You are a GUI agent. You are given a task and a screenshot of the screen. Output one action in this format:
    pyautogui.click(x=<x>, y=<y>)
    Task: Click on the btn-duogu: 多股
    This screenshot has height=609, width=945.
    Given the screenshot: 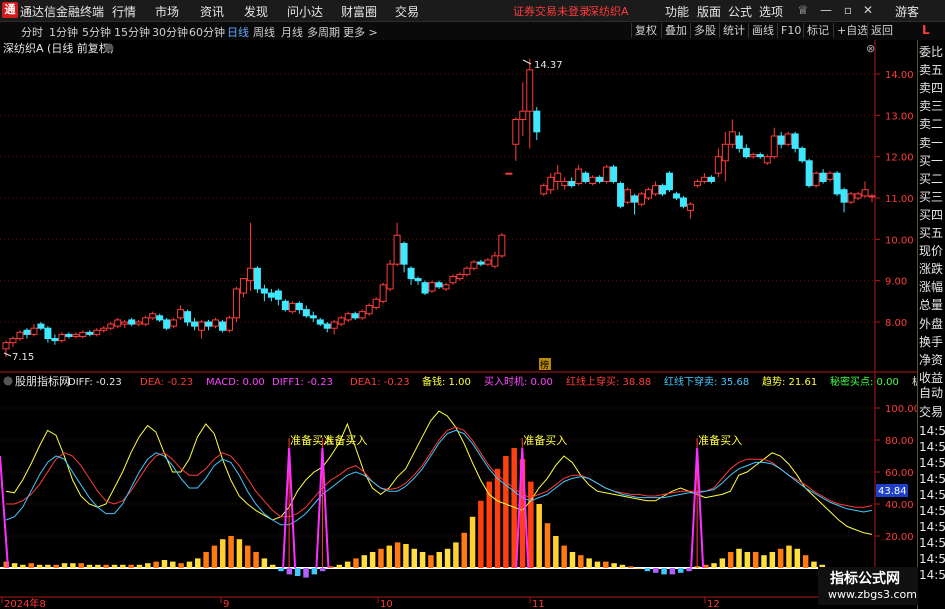 What is the action you would take?
    pyautogui.click(x=704, y=30)
    